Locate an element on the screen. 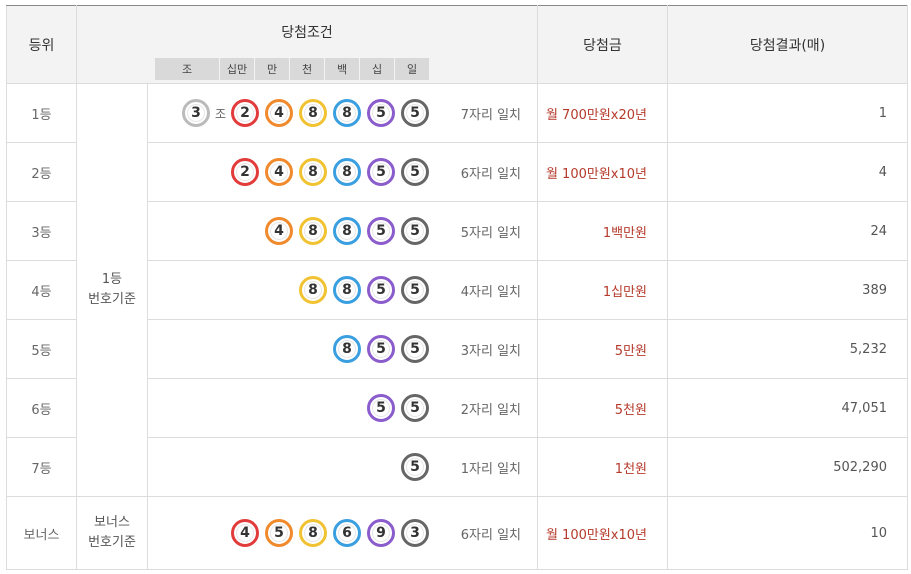  match-label: 5자리 일치 is located at coordinates (490, 233).